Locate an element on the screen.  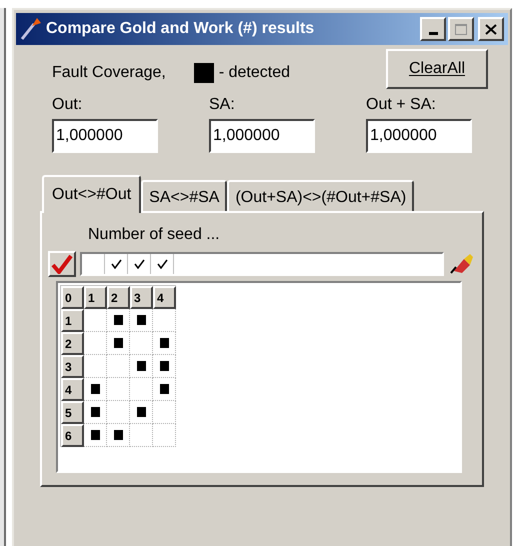
legend-text: - detected is located at coordinates (254, 73).